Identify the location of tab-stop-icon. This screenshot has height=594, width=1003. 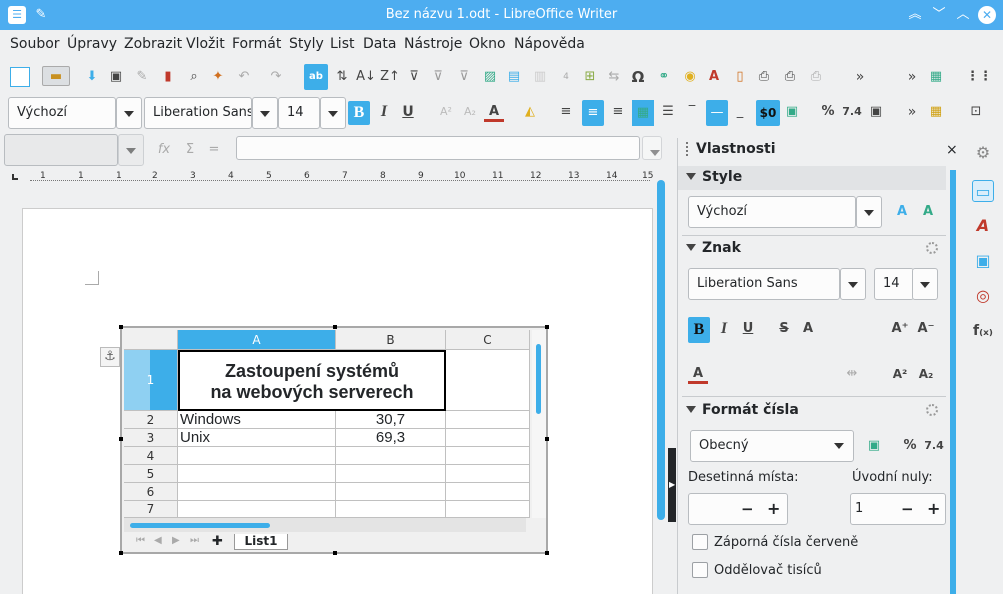
(15, 177).